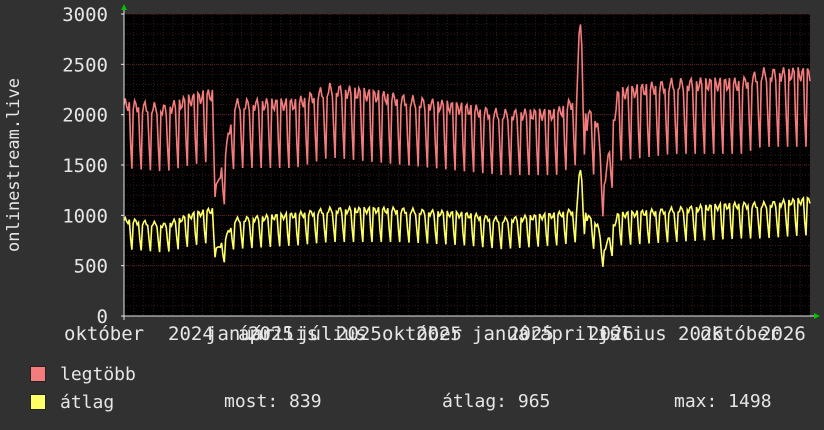 The width and height of the screenshot is (824, 430). Describe the element at coordinates (723, 401) in the screenshot. I see `stat-max: max: 1498` at that location.